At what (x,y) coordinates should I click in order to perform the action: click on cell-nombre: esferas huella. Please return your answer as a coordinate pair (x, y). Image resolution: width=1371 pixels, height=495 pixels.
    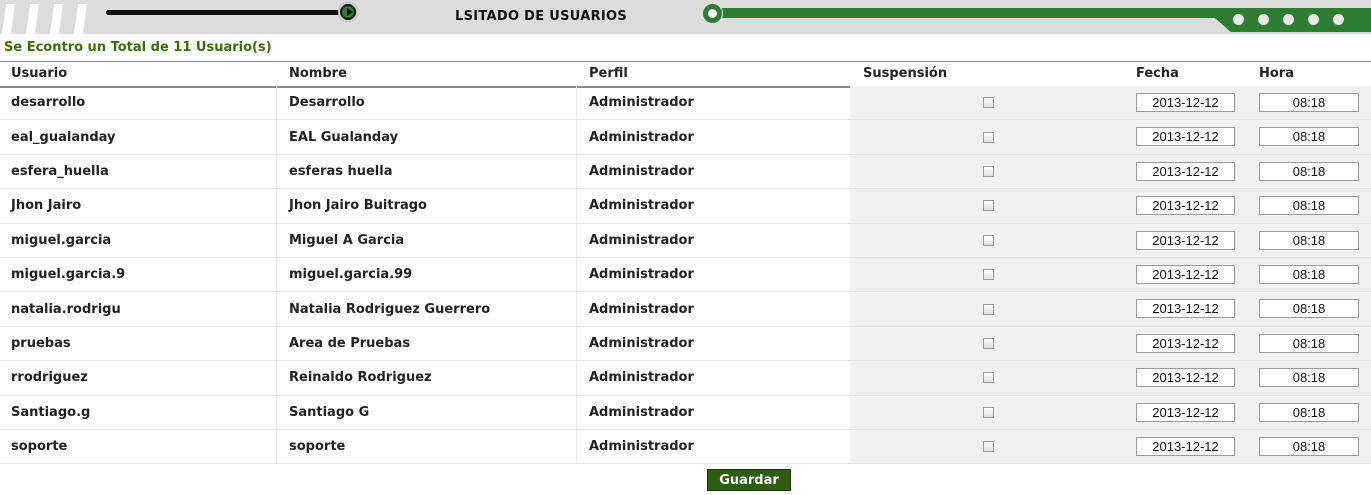
    Looking at the image, I should click on (427, 171).